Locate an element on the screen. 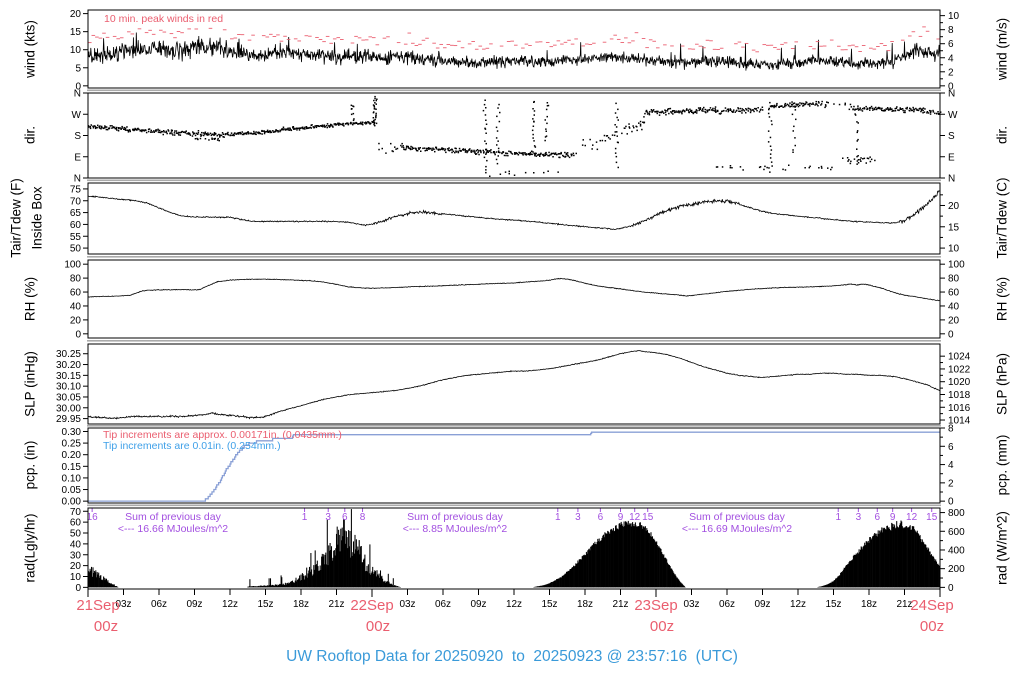 The image size is (1024, 700). svg-text: 29.95 is located at coordinates (68, 419).